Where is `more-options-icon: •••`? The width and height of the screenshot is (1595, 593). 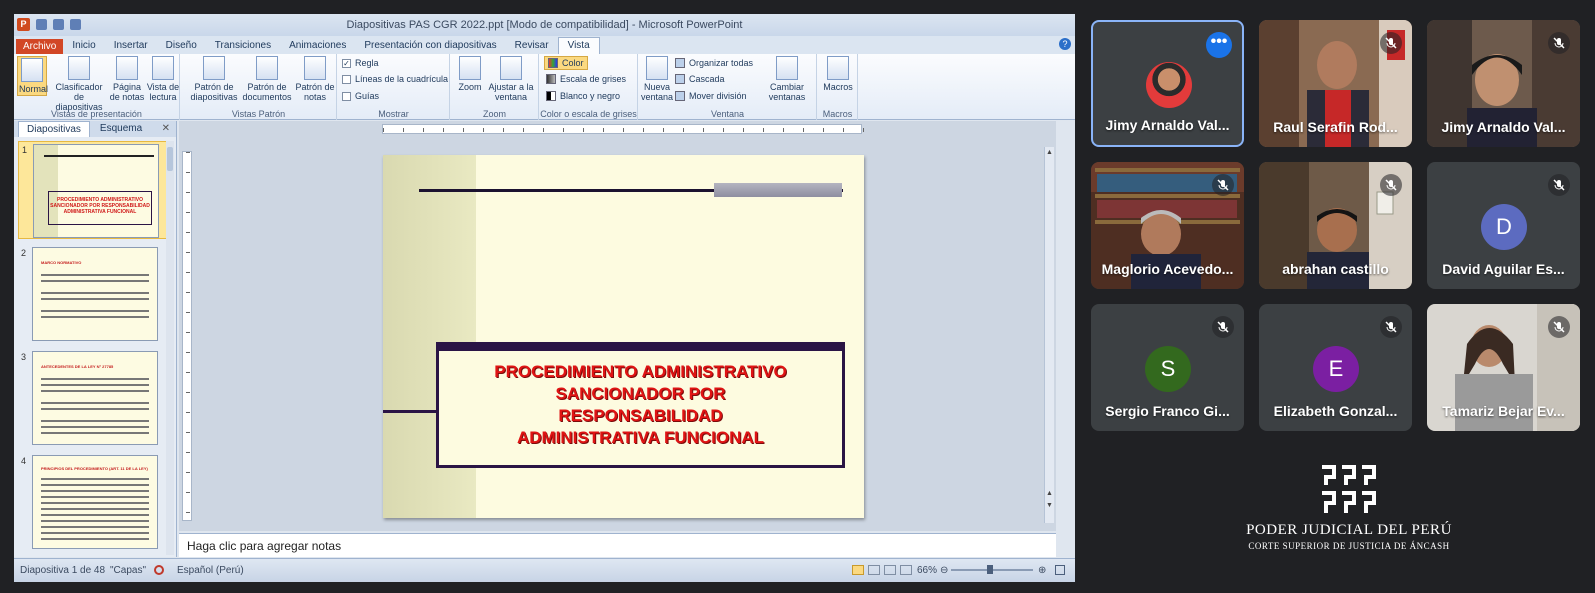
more-options-icon: ••• is located at coordinates (1219, 45).